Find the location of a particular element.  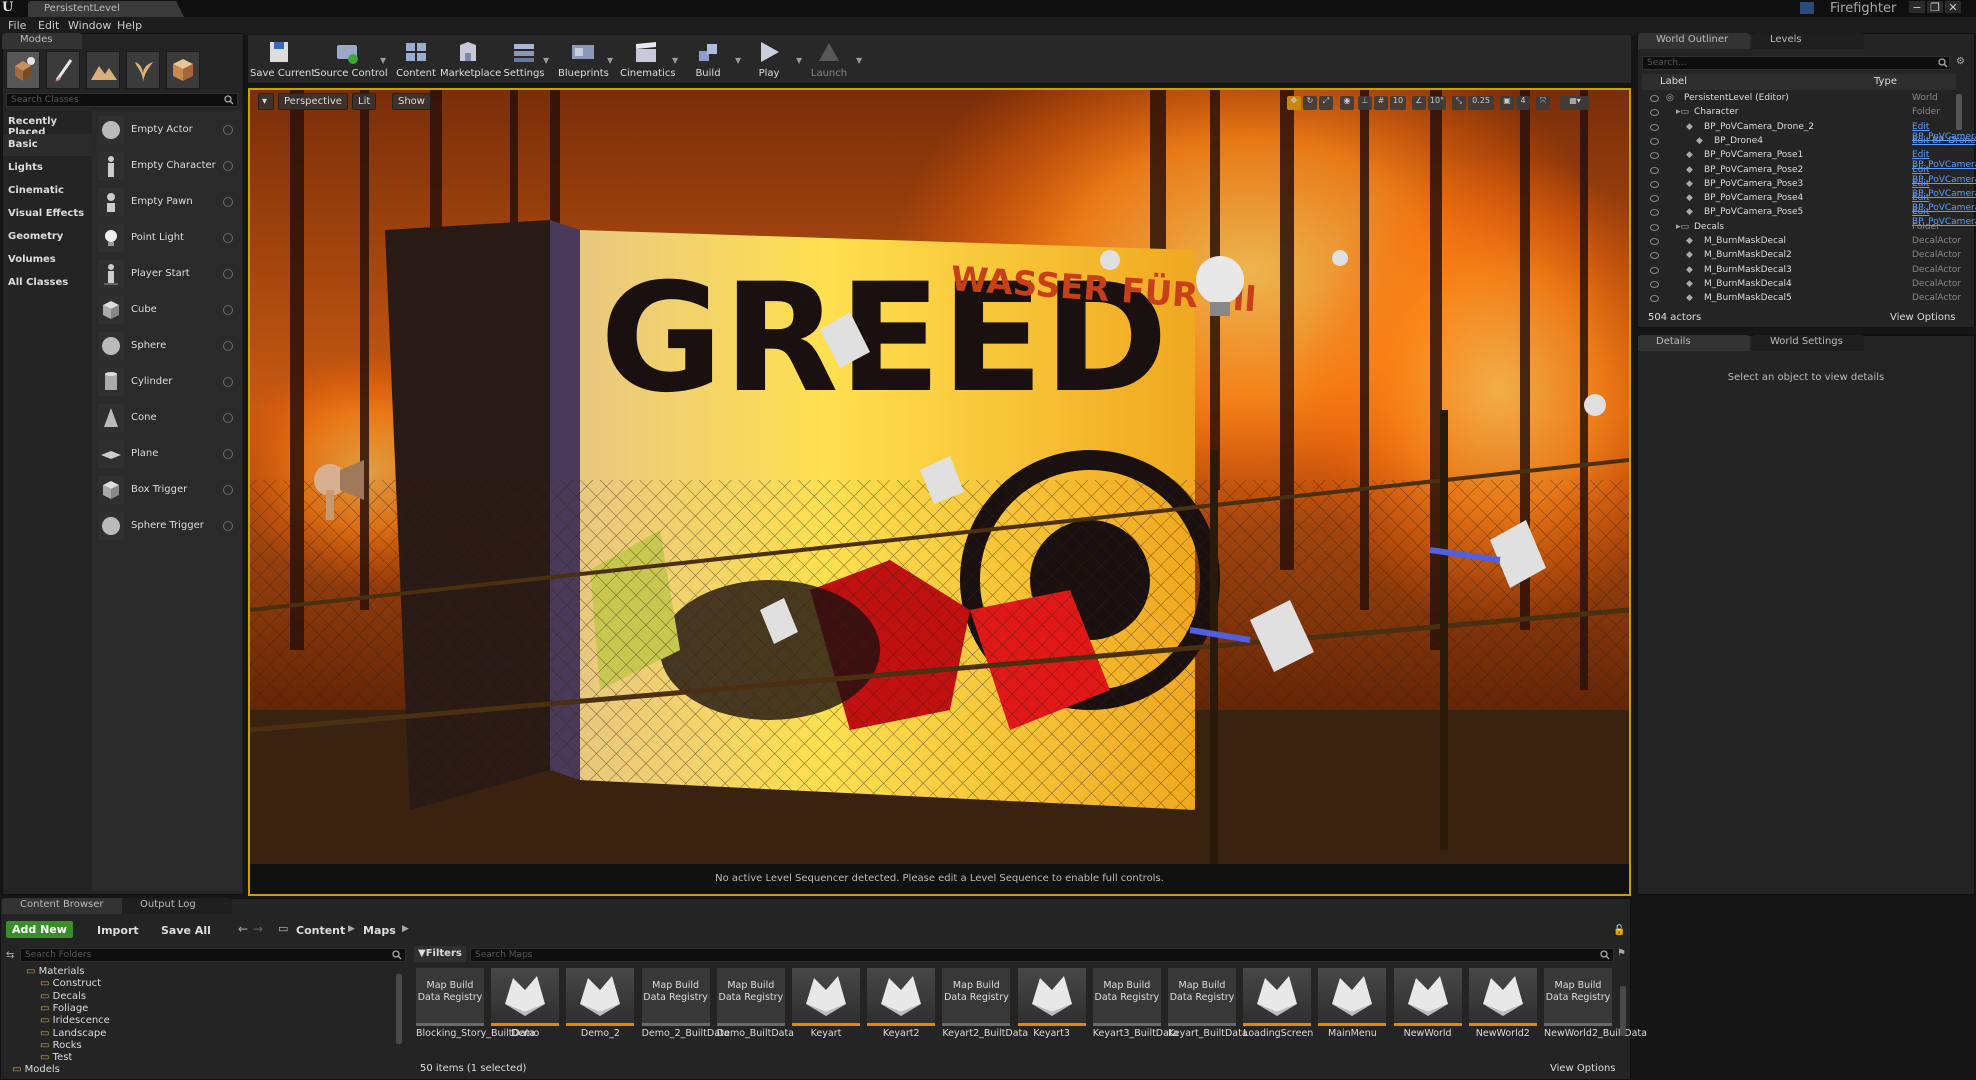

placeable-plane: Plane is located at coordinates (166, 454).